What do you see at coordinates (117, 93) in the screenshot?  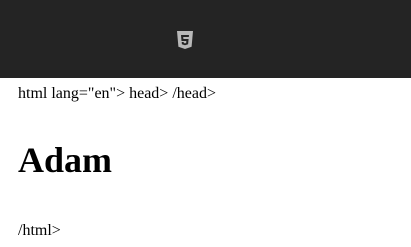 I see `markup-text-top: html lang="en"> head> /head>` at bounding box center [117, 93].